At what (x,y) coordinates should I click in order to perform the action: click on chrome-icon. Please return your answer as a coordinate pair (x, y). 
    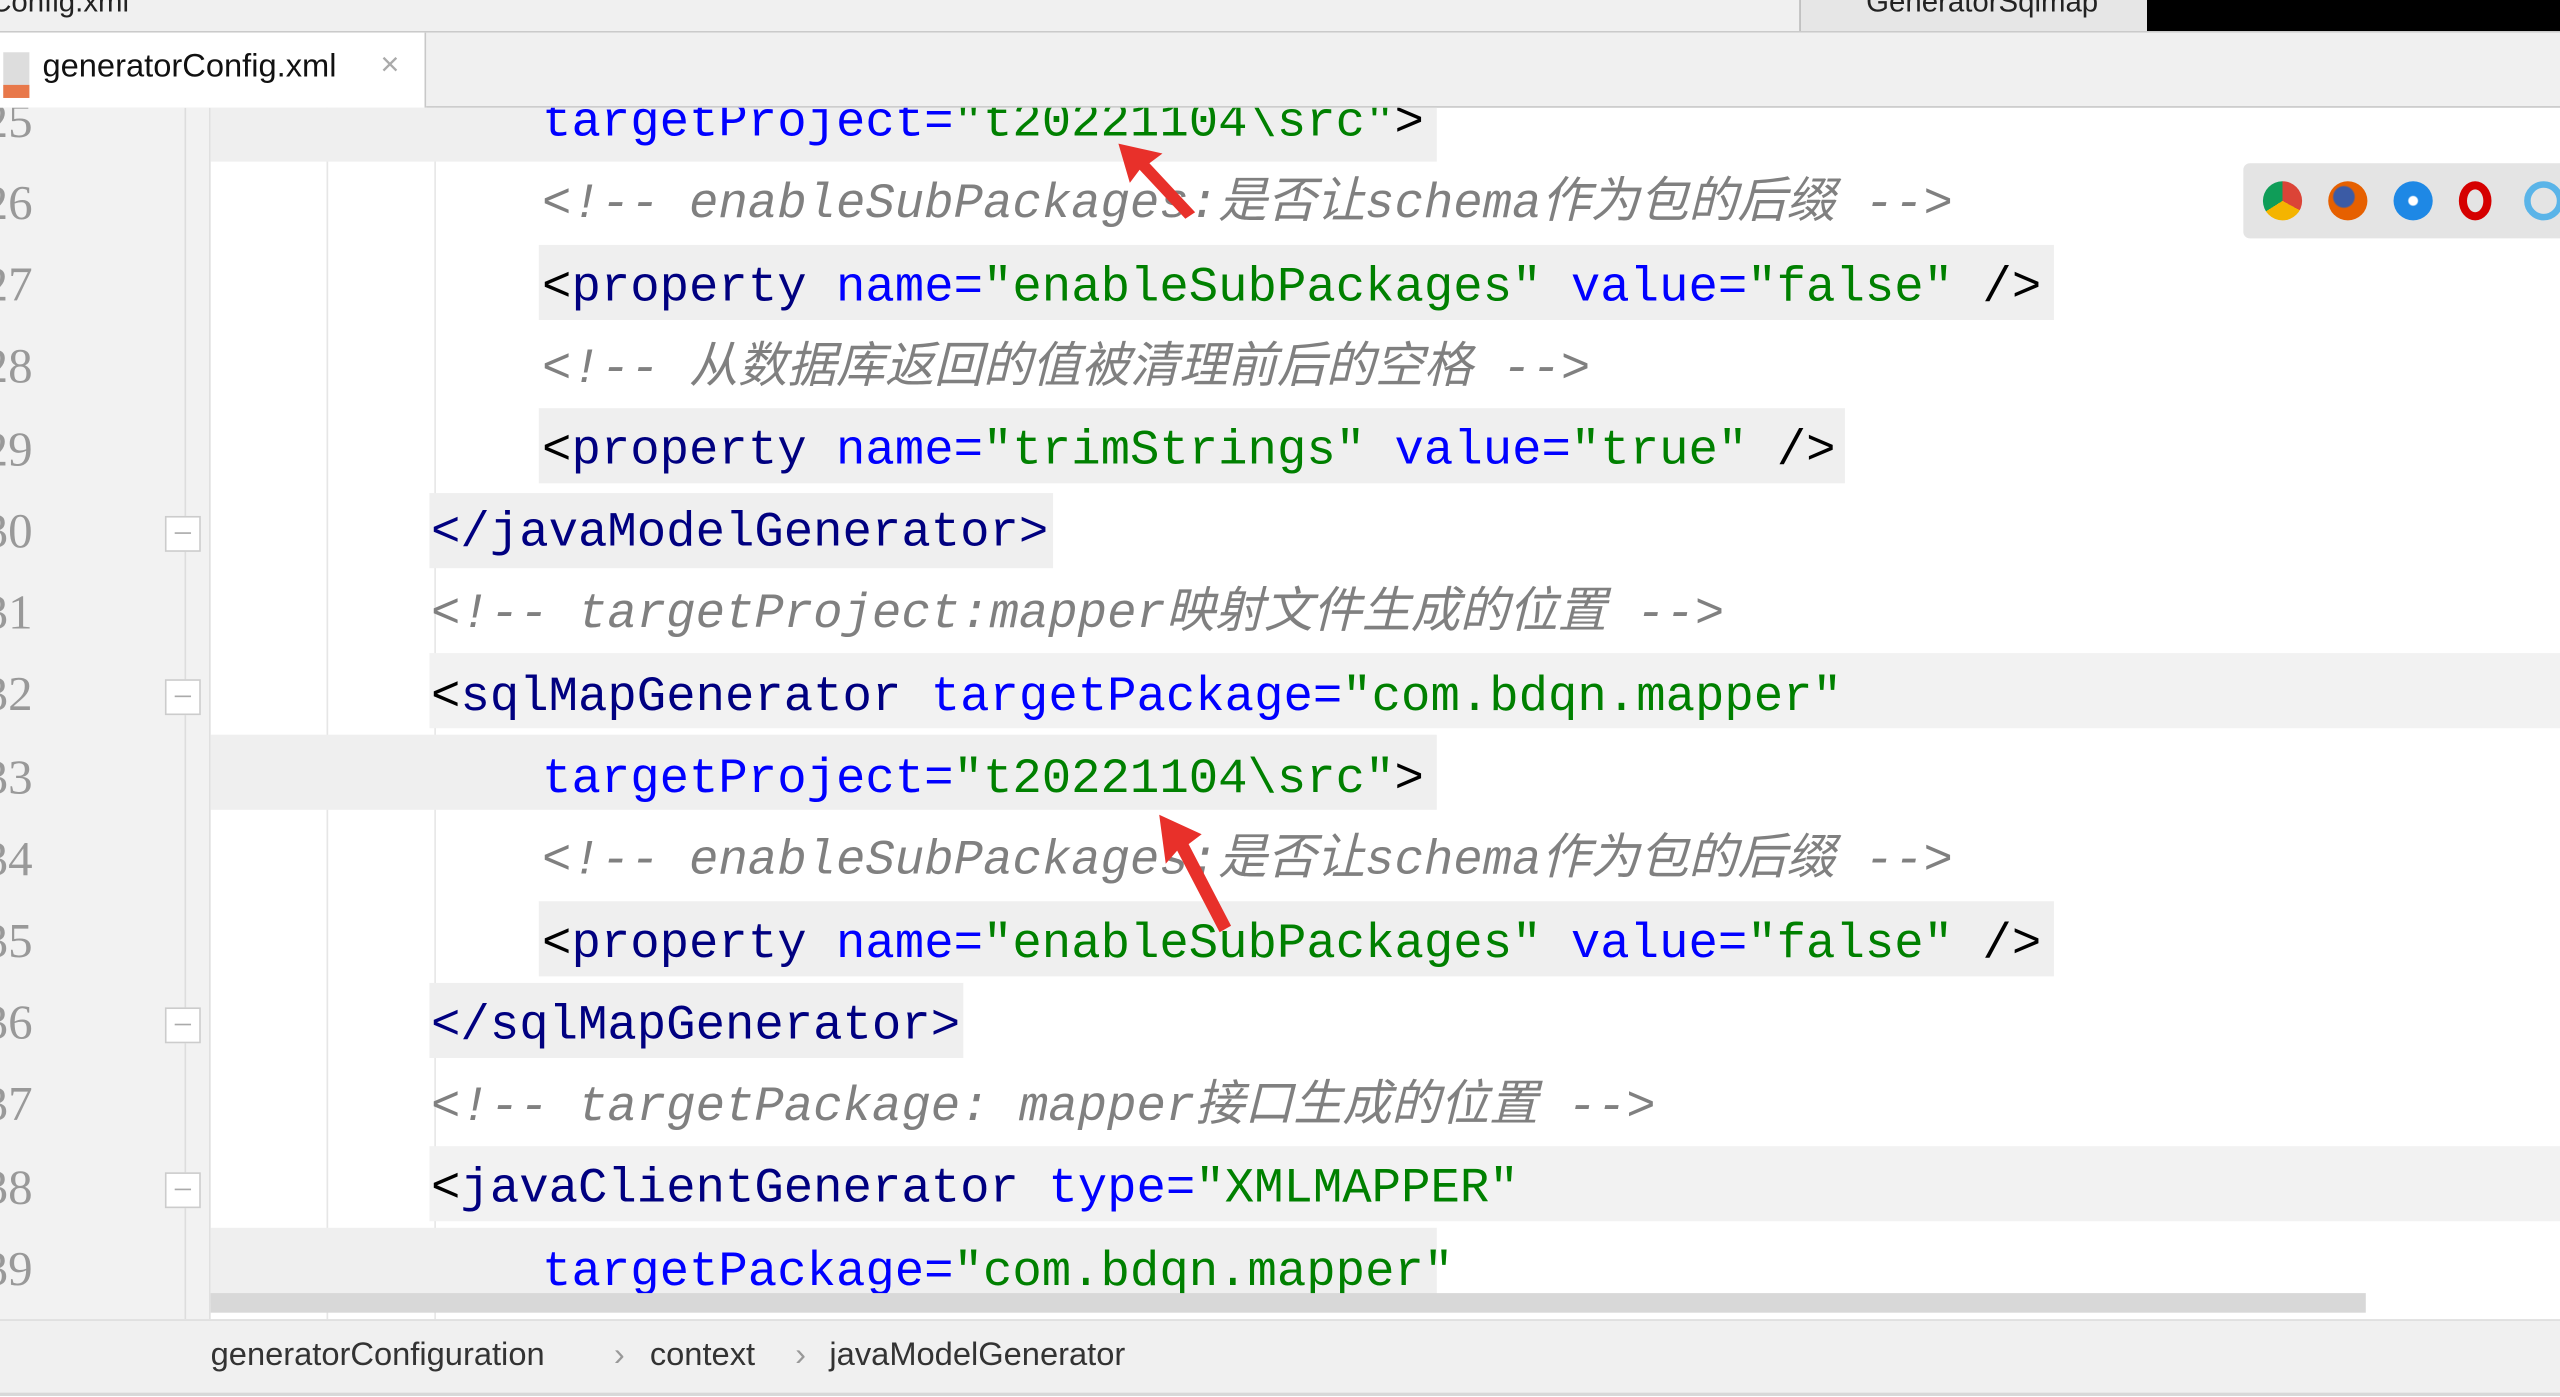
    Looking at the image, I should click on (2282, 201).